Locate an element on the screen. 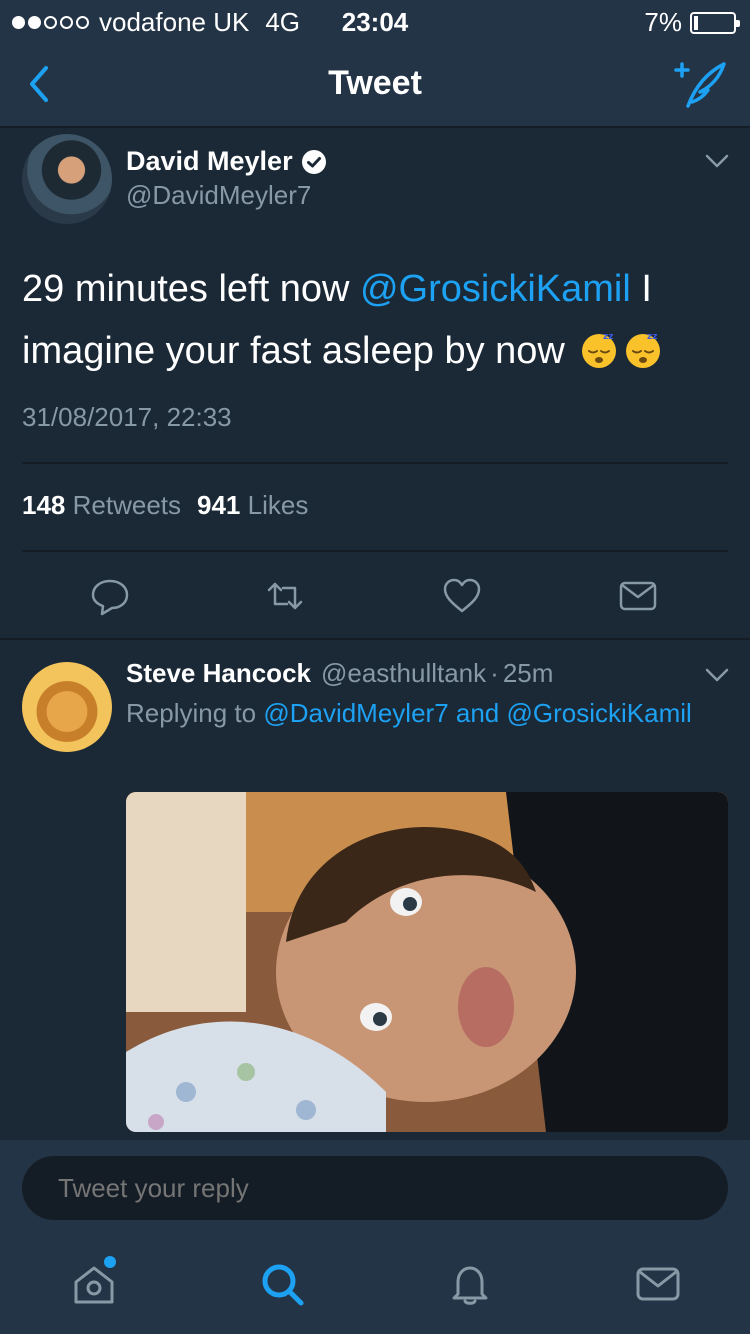  retweets-count: 148 is located at coordinates (44, 505).